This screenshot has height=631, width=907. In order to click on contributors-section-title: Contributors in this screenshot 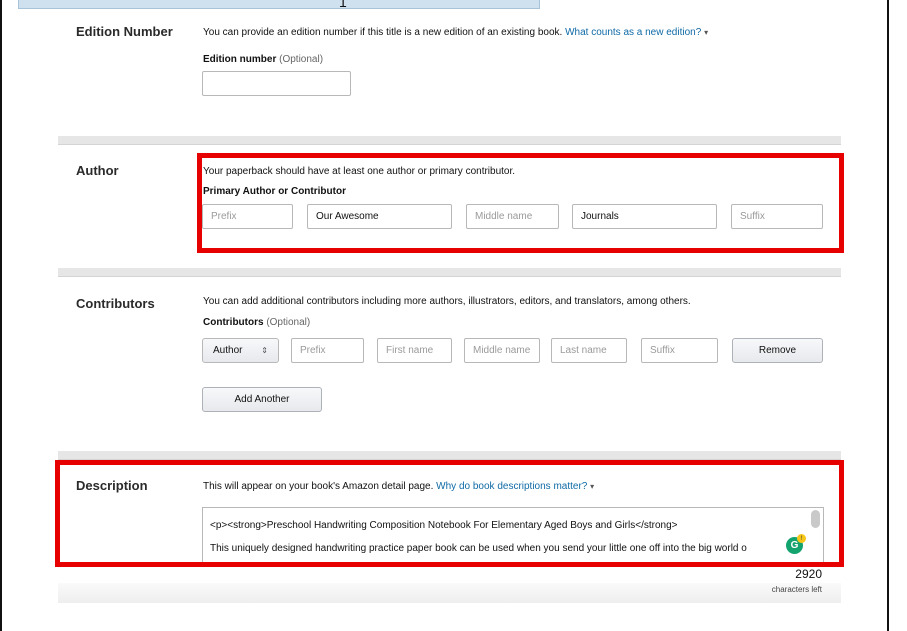, I will do `click(115, 303)`.